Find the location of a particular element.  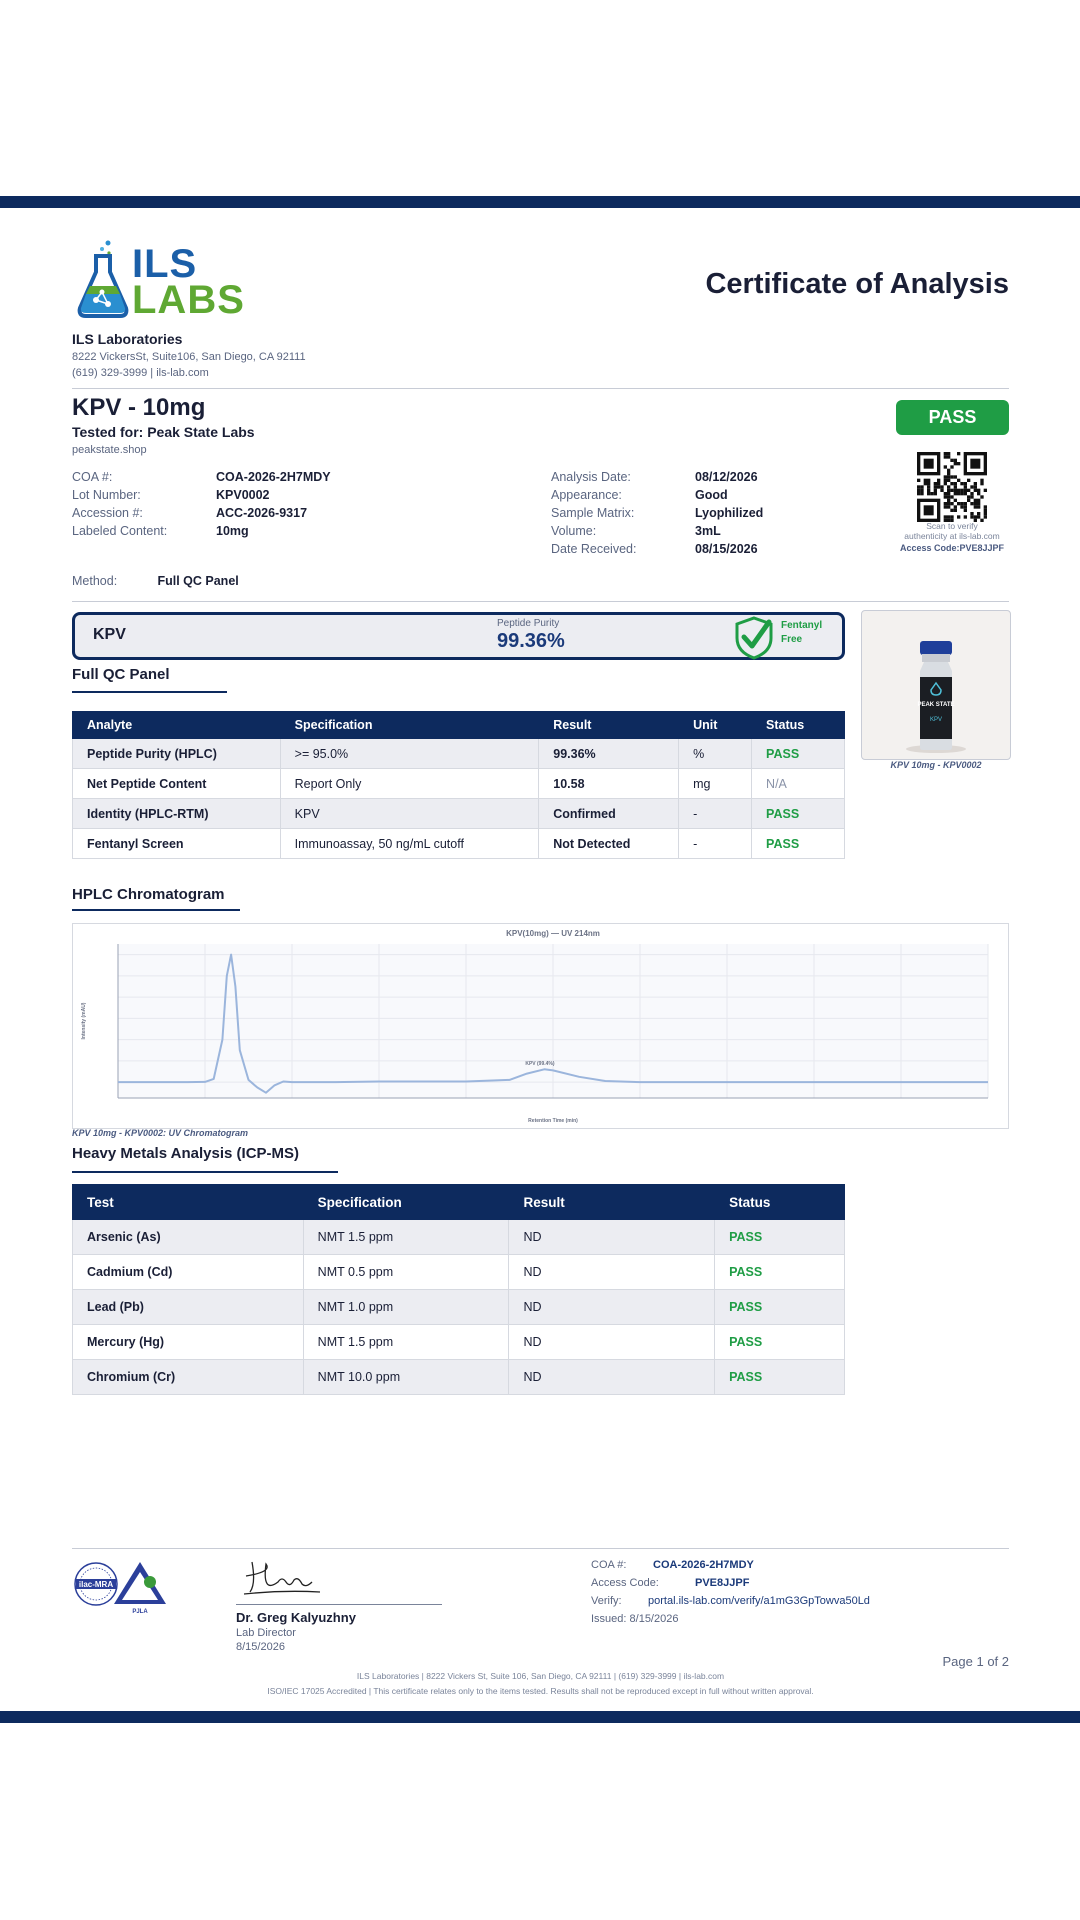

qc-cell: Net Peptide Content is located at coordinates (176, 783).